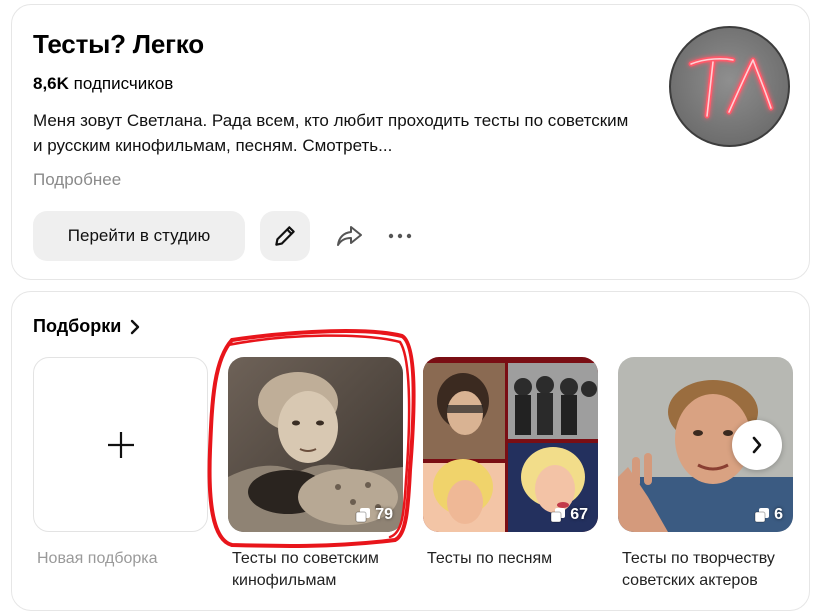  Describe the element at coordinates (374, 515) in the screenshot. I see `item-count-badge: 79` at that location.